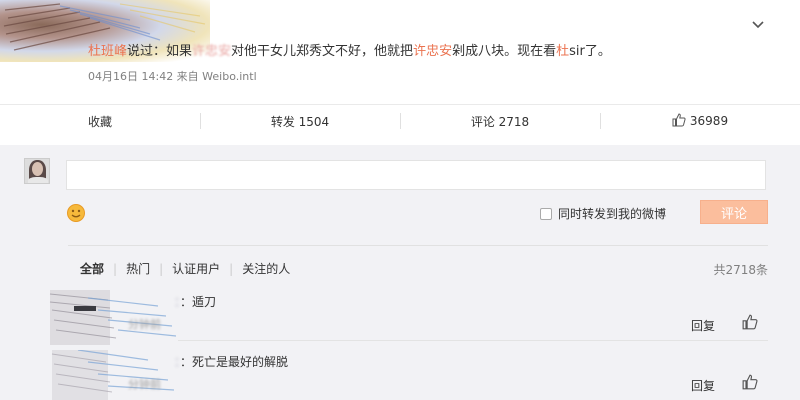 The image size is (800, 400). What do you see at coordinates (416, 175) in the screenshot?
I see `comment-input` at bounding box center [416, 175].